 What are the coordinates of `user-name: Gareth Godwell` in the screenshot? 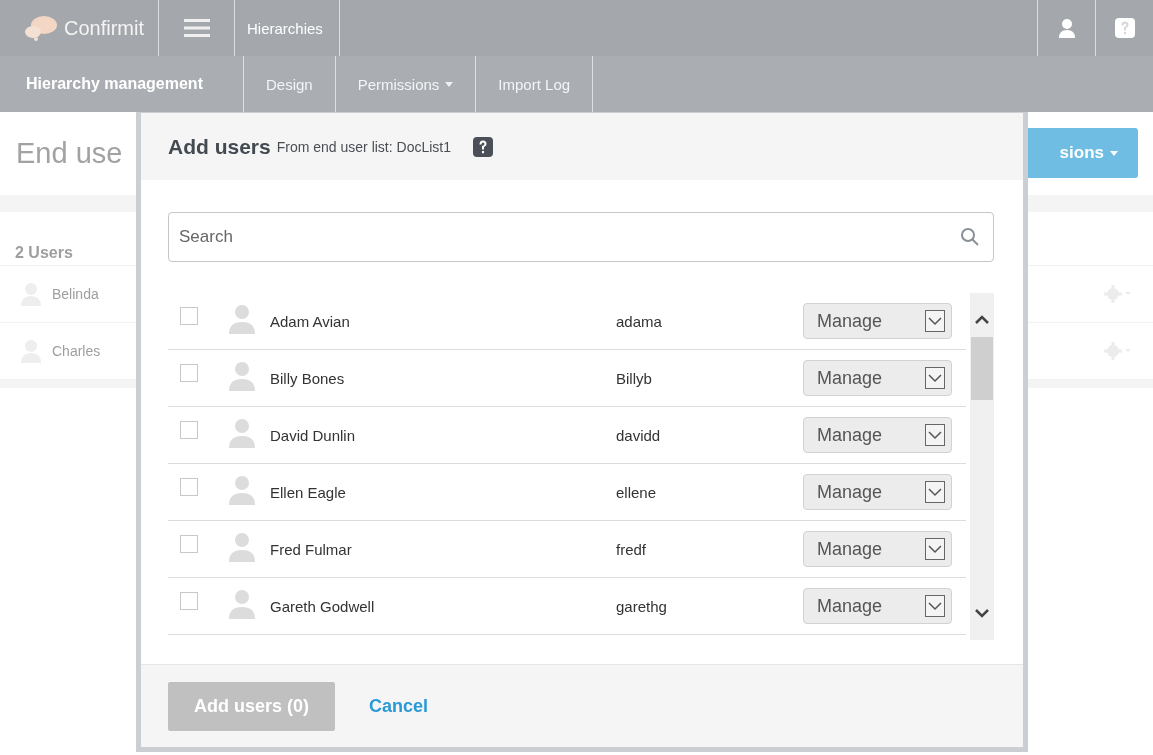 It's located at (323, 606).